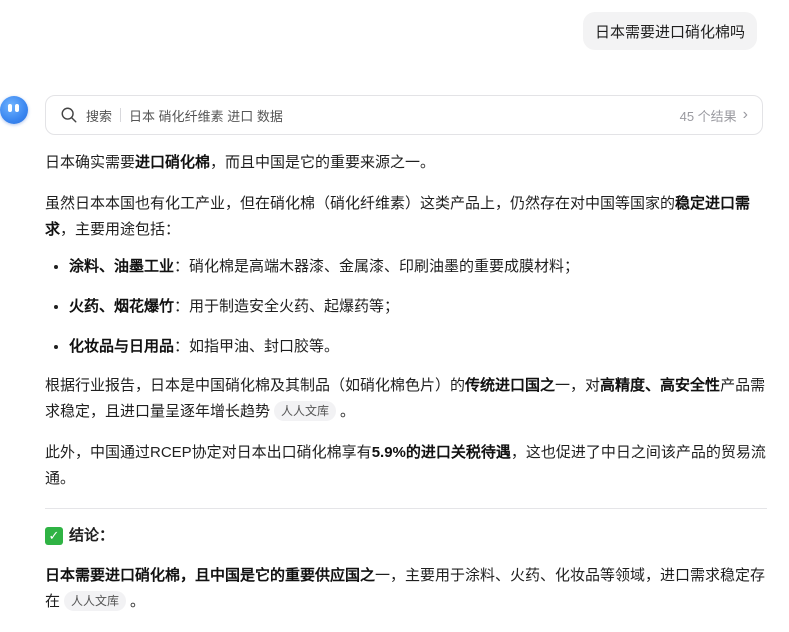 This screenshot has width=789, height=632. Describe the element at coordinates (418, 346) in the screenshot. I see `list-item: 化妆品与日用品：如指甲油、封口胶等。` at that location.